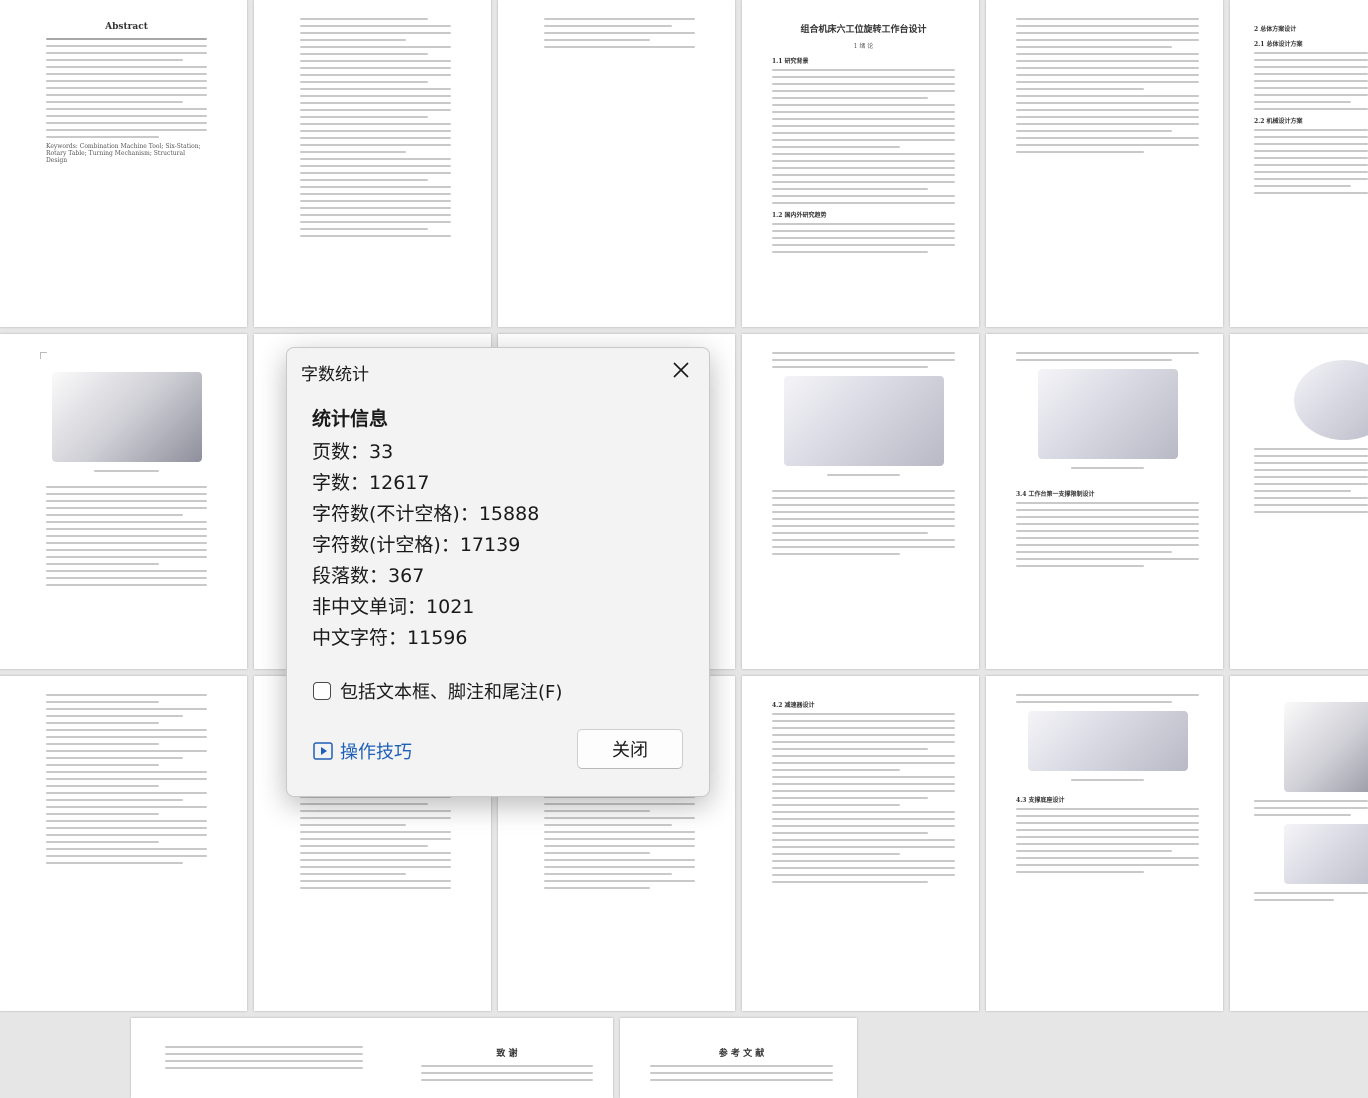 The height and width of the screenshot is (1098, 1368). What do you see at coordinates (322, 691) in the screenshot?
I see `checkbox-box` at bounding box center [322, 691].